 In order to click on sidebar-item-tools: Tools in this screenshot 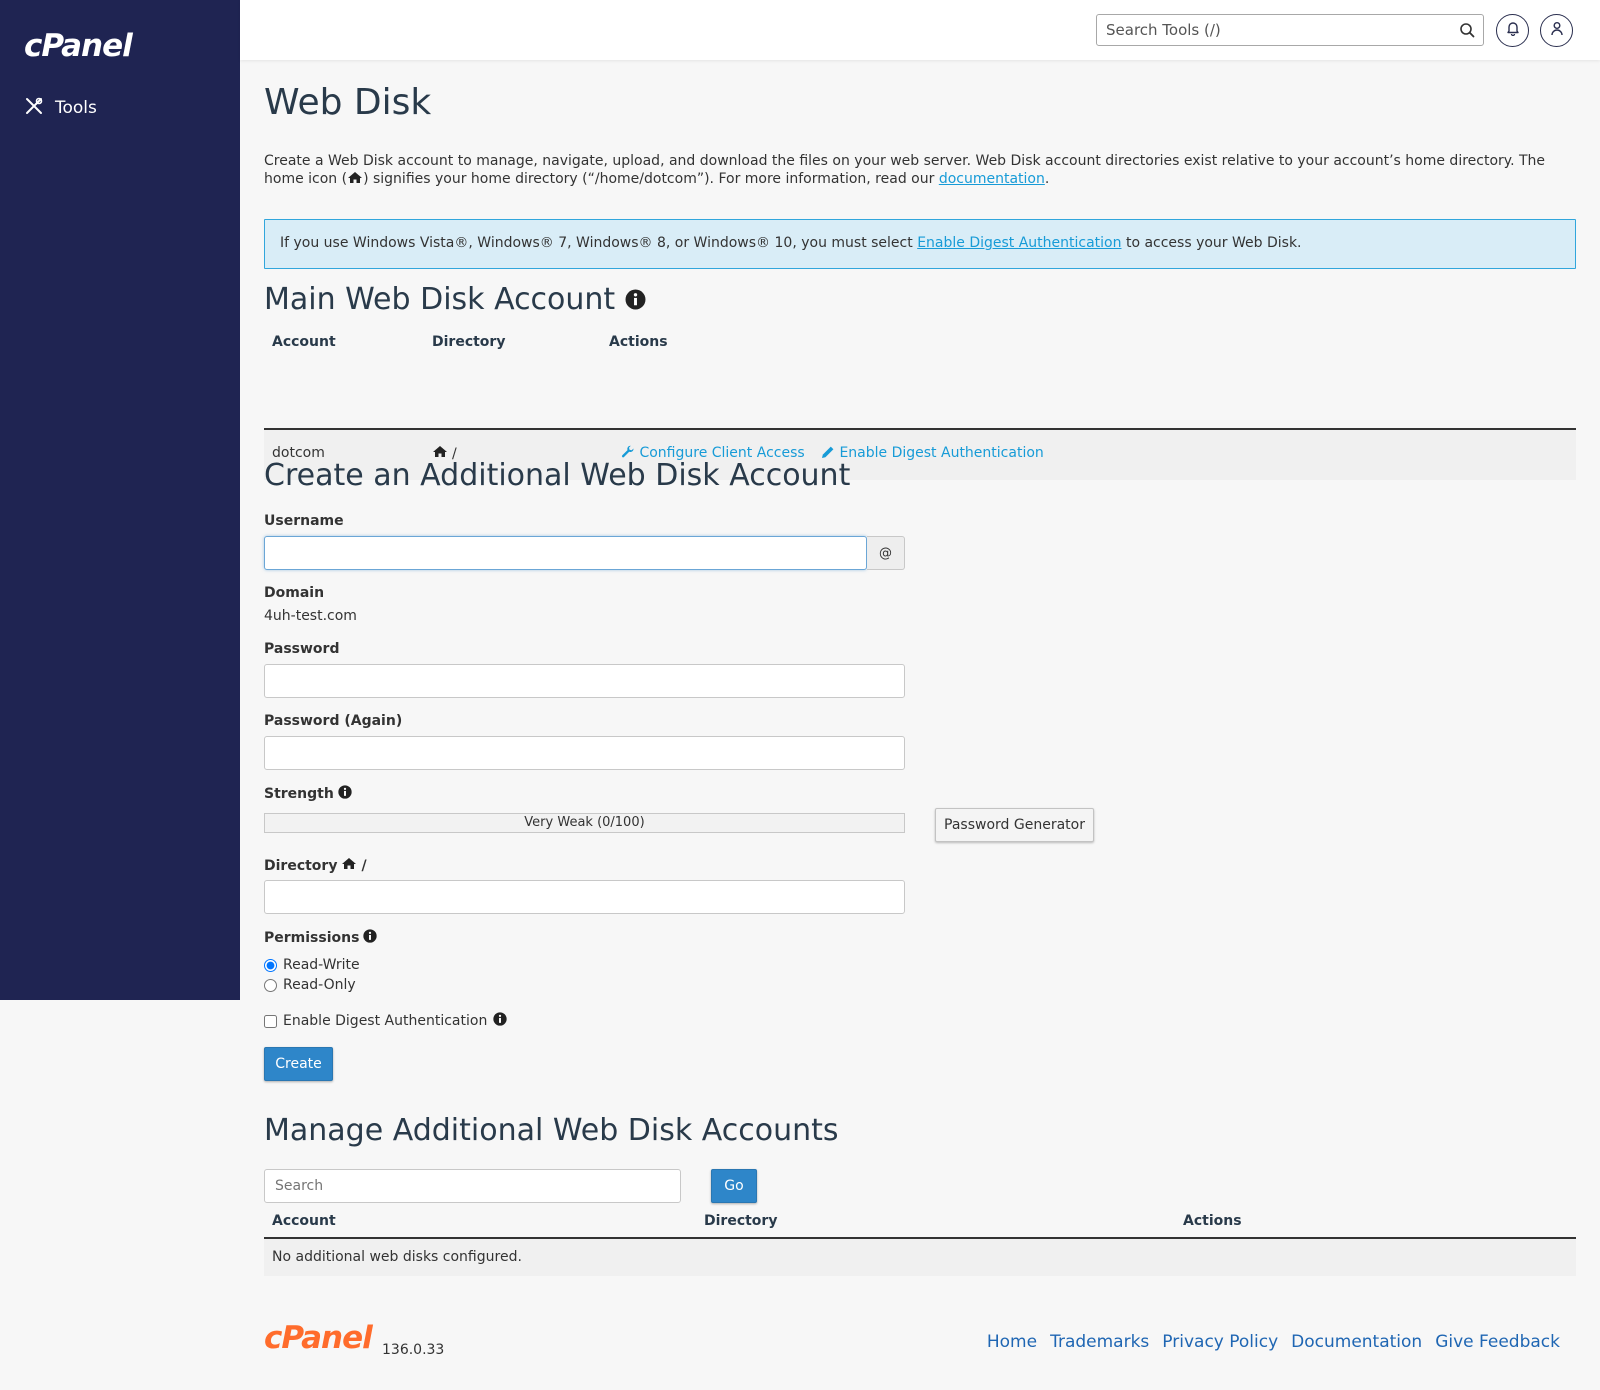, I will do `click(124, 108)`.